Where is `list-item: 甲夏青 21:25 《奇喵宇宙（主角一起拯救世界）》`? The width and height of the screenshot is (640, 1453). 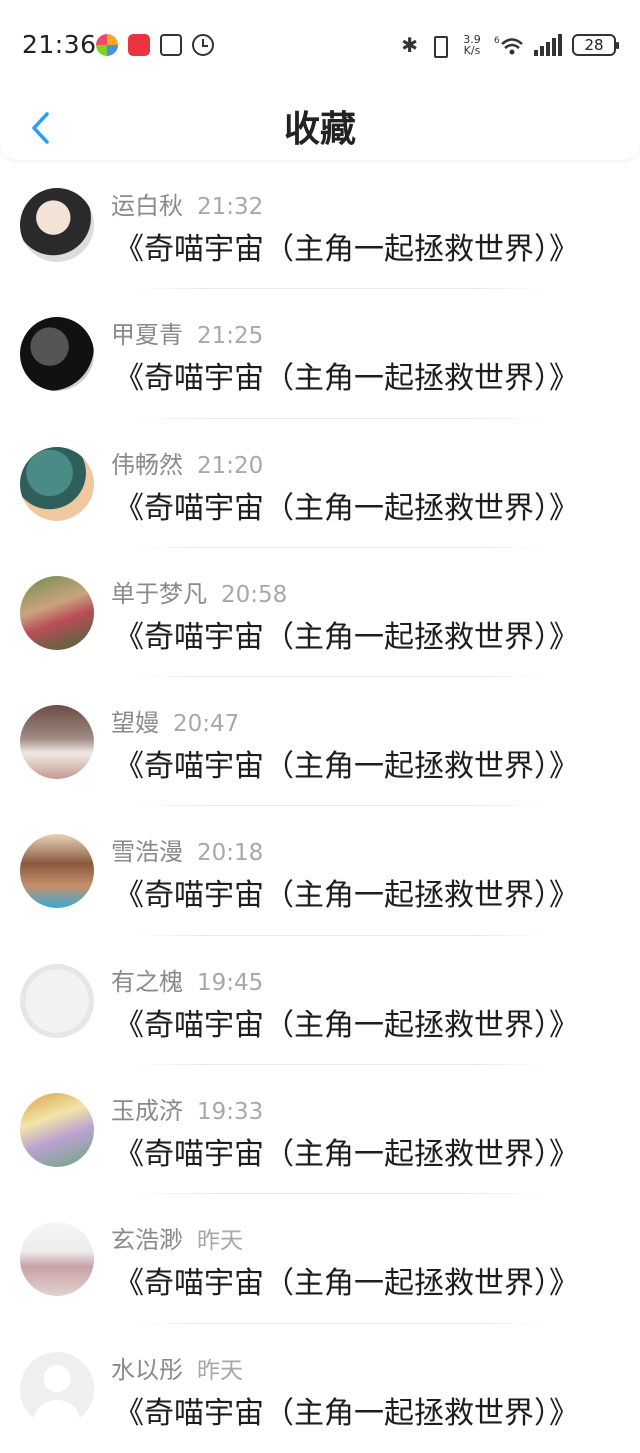 list-item: 甲夏青 21:25 《奇喵宇宙（主角一起拯救世界）》 is located at coordinates (320, 354).